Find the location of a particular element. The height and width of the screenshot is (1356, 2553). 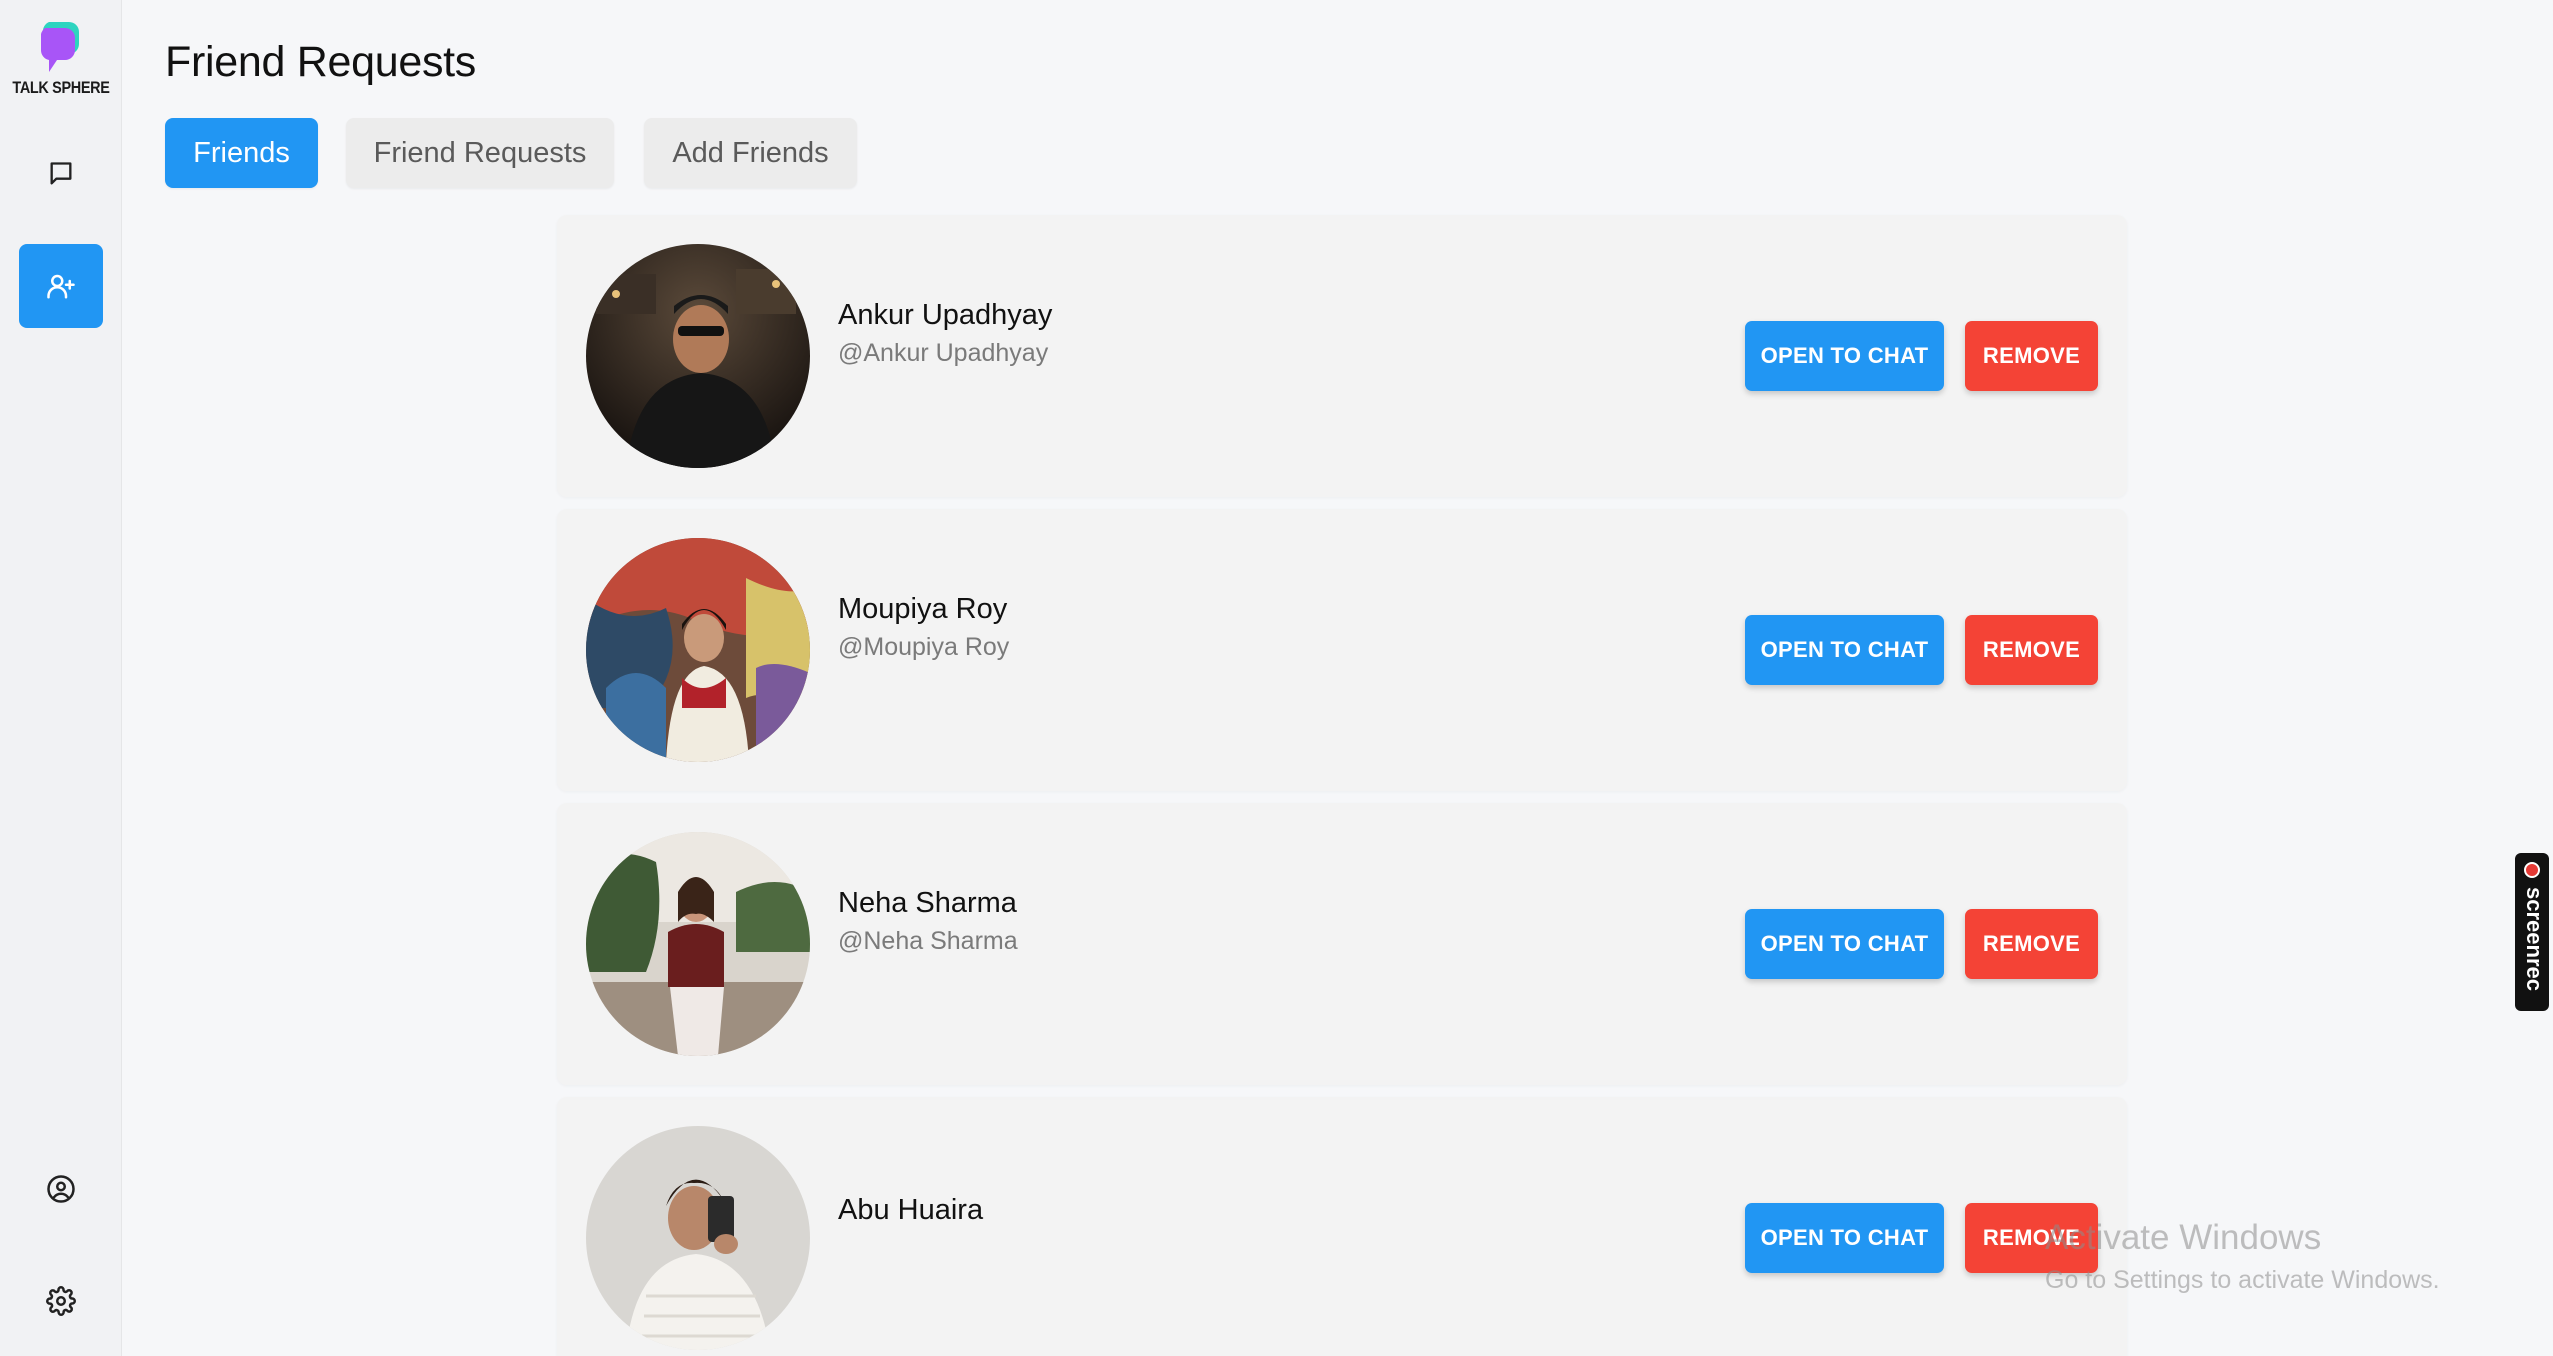

friend-handle: @Neha Sharma is located at coordinates (928, 941).